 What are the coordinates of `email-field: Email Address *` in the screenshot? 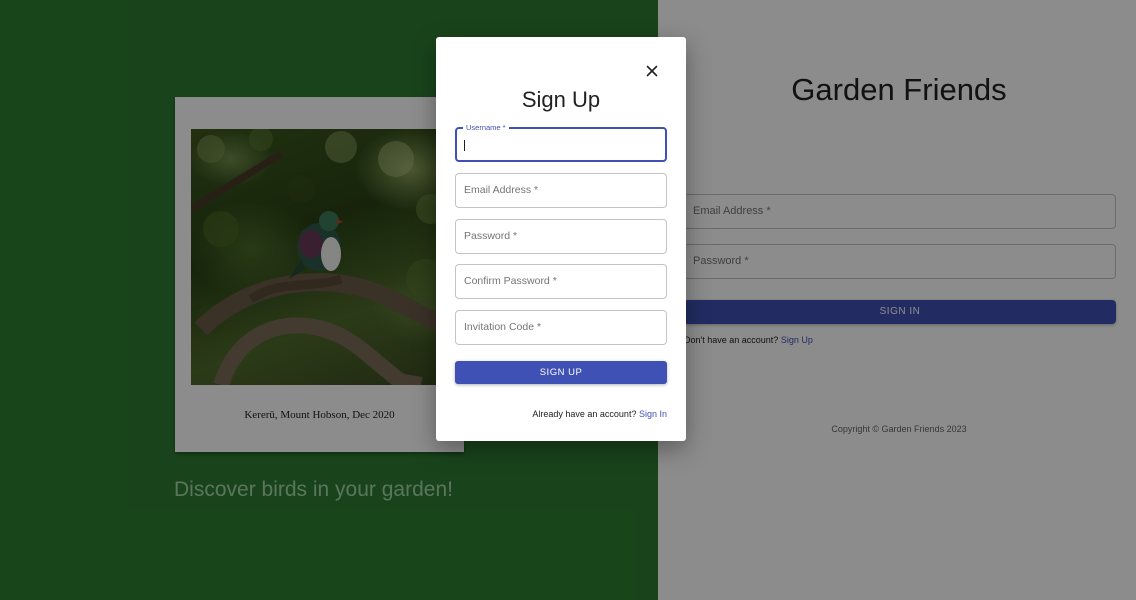 It's located at (561, 190).